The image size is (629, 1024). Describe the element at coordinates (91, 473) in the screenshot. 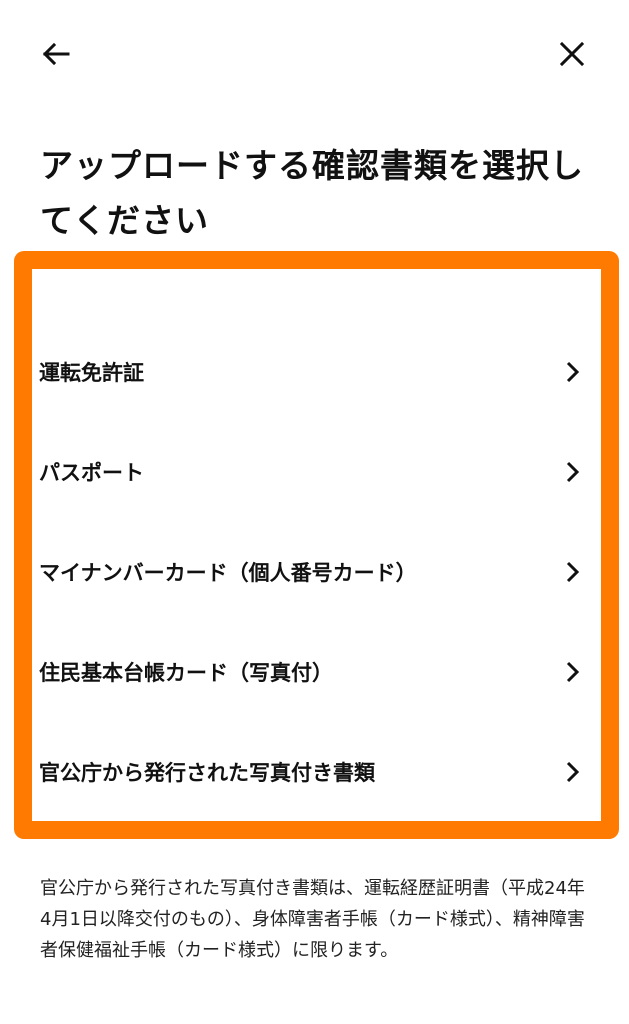

I see `document-type-label: パスポート` at that location.